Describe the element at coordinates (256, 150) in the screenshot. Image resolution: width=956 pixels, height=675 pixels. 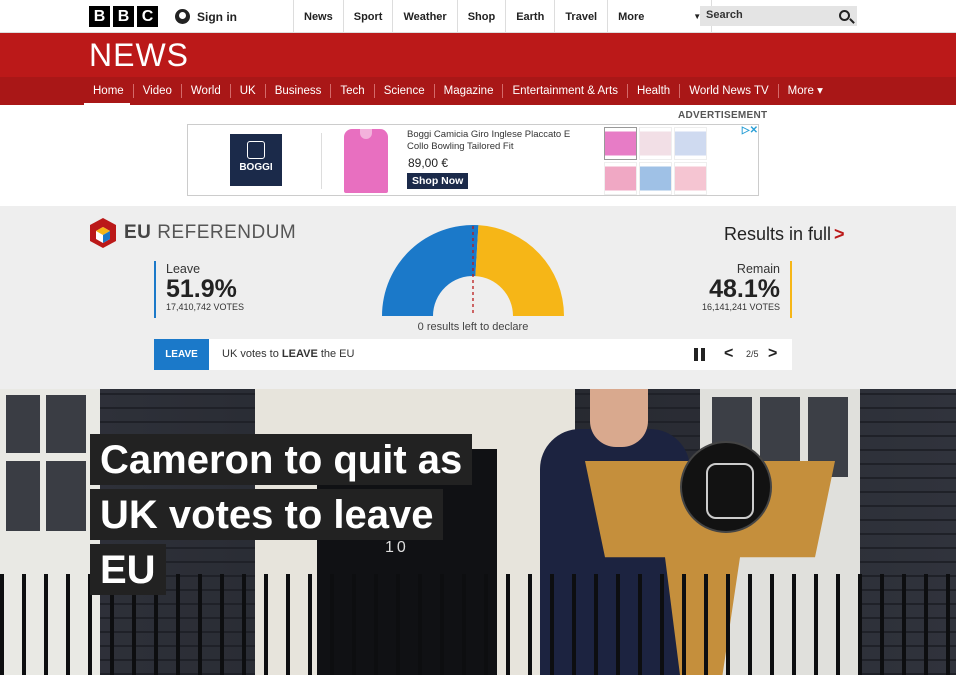
I see `boggi-crest-icon` at that location.